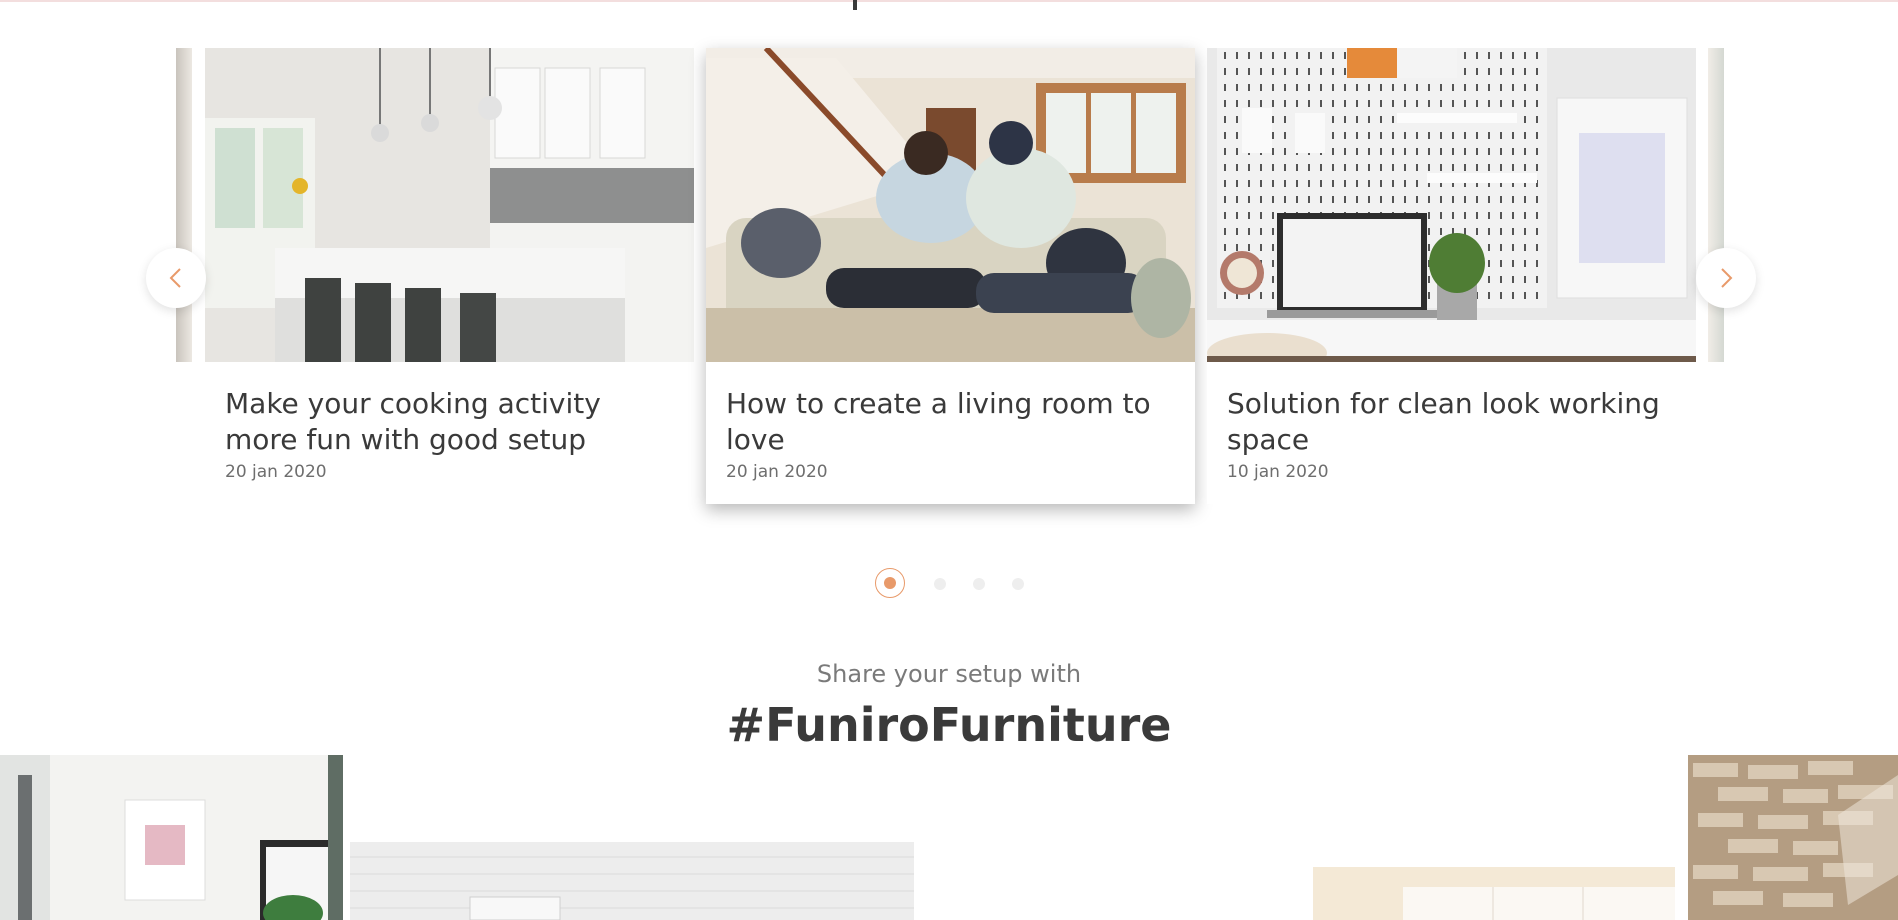 The image size is (1898, 920). Describe the element at coordinates (1278, 472) in the screenshot. I see `card-date: 10 jan 2020` at that location.